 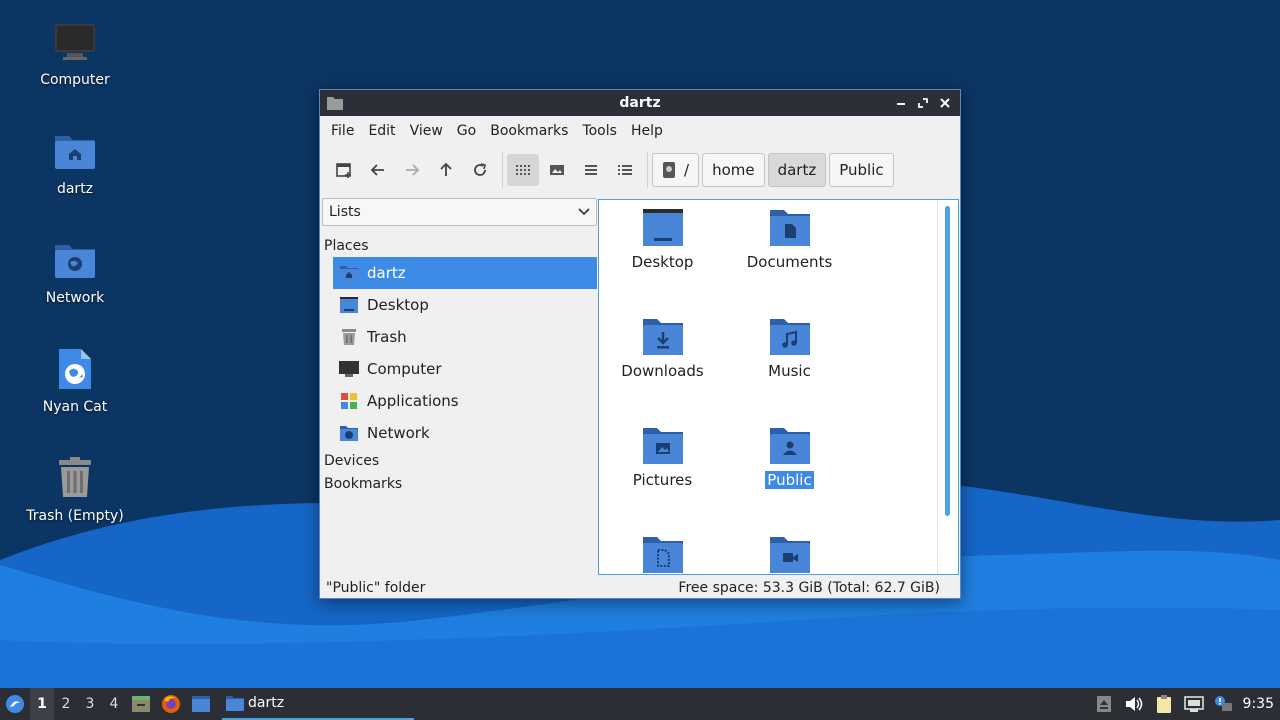 I want to click on desktop-icon-label: Network, so click(x=75, y=298).